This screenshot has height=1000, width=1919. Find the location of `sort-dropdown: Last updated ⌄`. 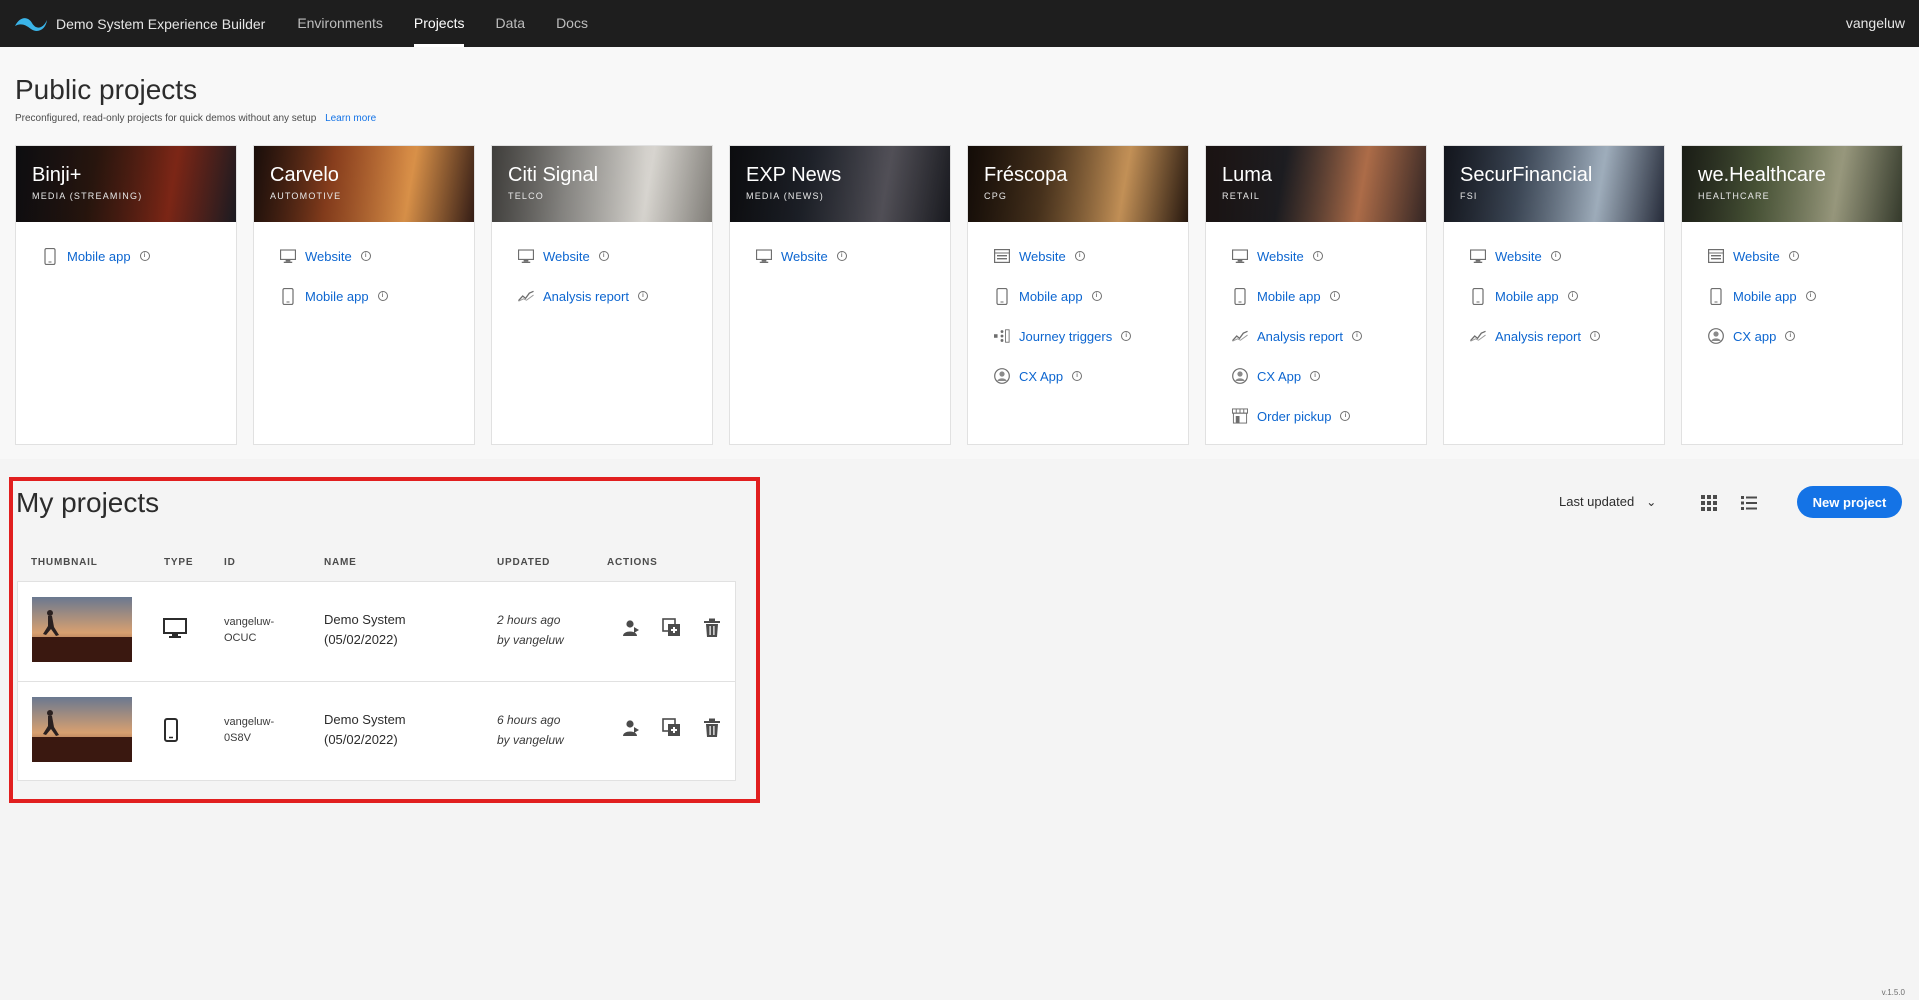

sort-dropdown: Last updated ⌄ is located at coordinates (1607, 501).